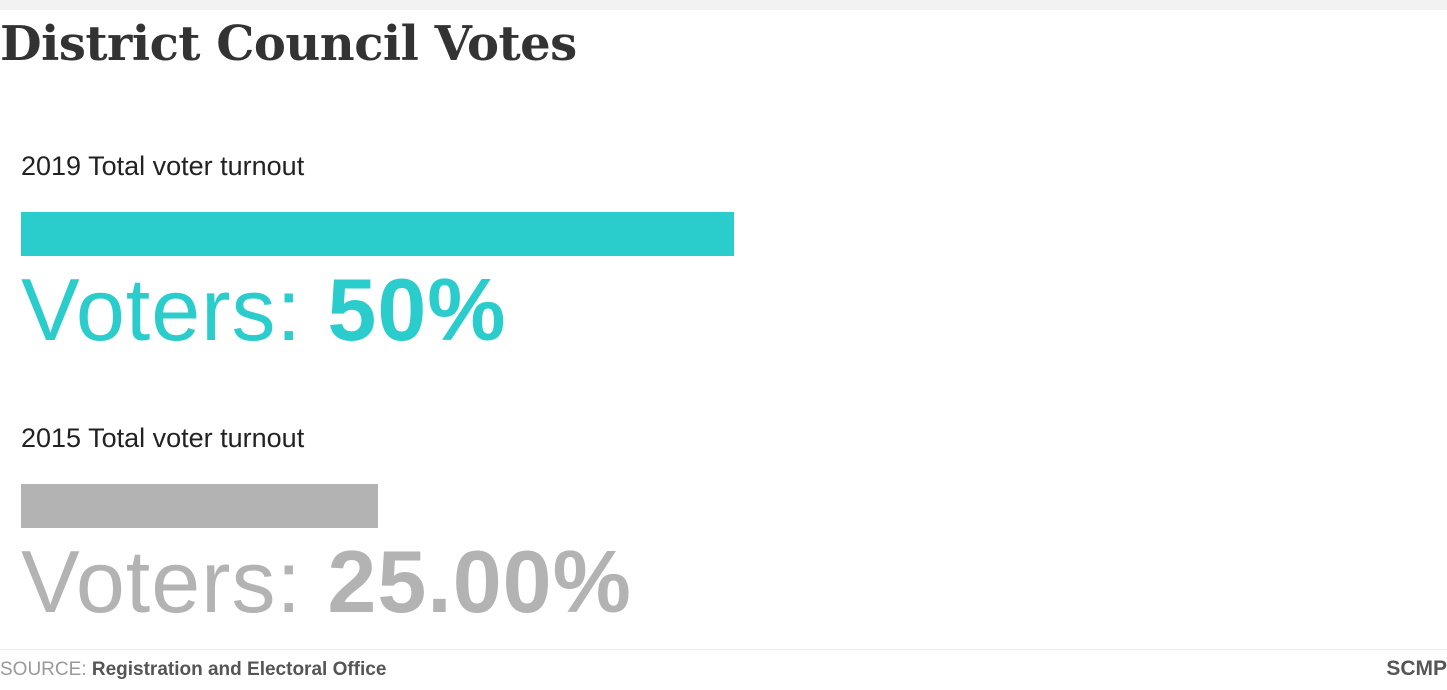  Describe the element at coordinates (377, 234) in the screenshot. I see `turnout-bar-2019` at that location.